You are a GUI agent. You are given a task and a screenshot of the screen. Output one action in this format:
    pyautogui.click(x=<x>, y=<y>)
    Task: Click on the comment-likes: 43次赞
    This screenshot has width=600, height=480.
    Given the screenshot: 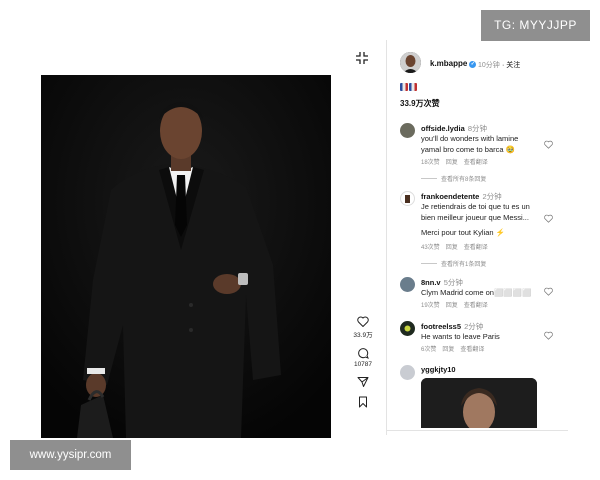 What is the action you would take?
    pyautogui.click(x=430, y=248)
    